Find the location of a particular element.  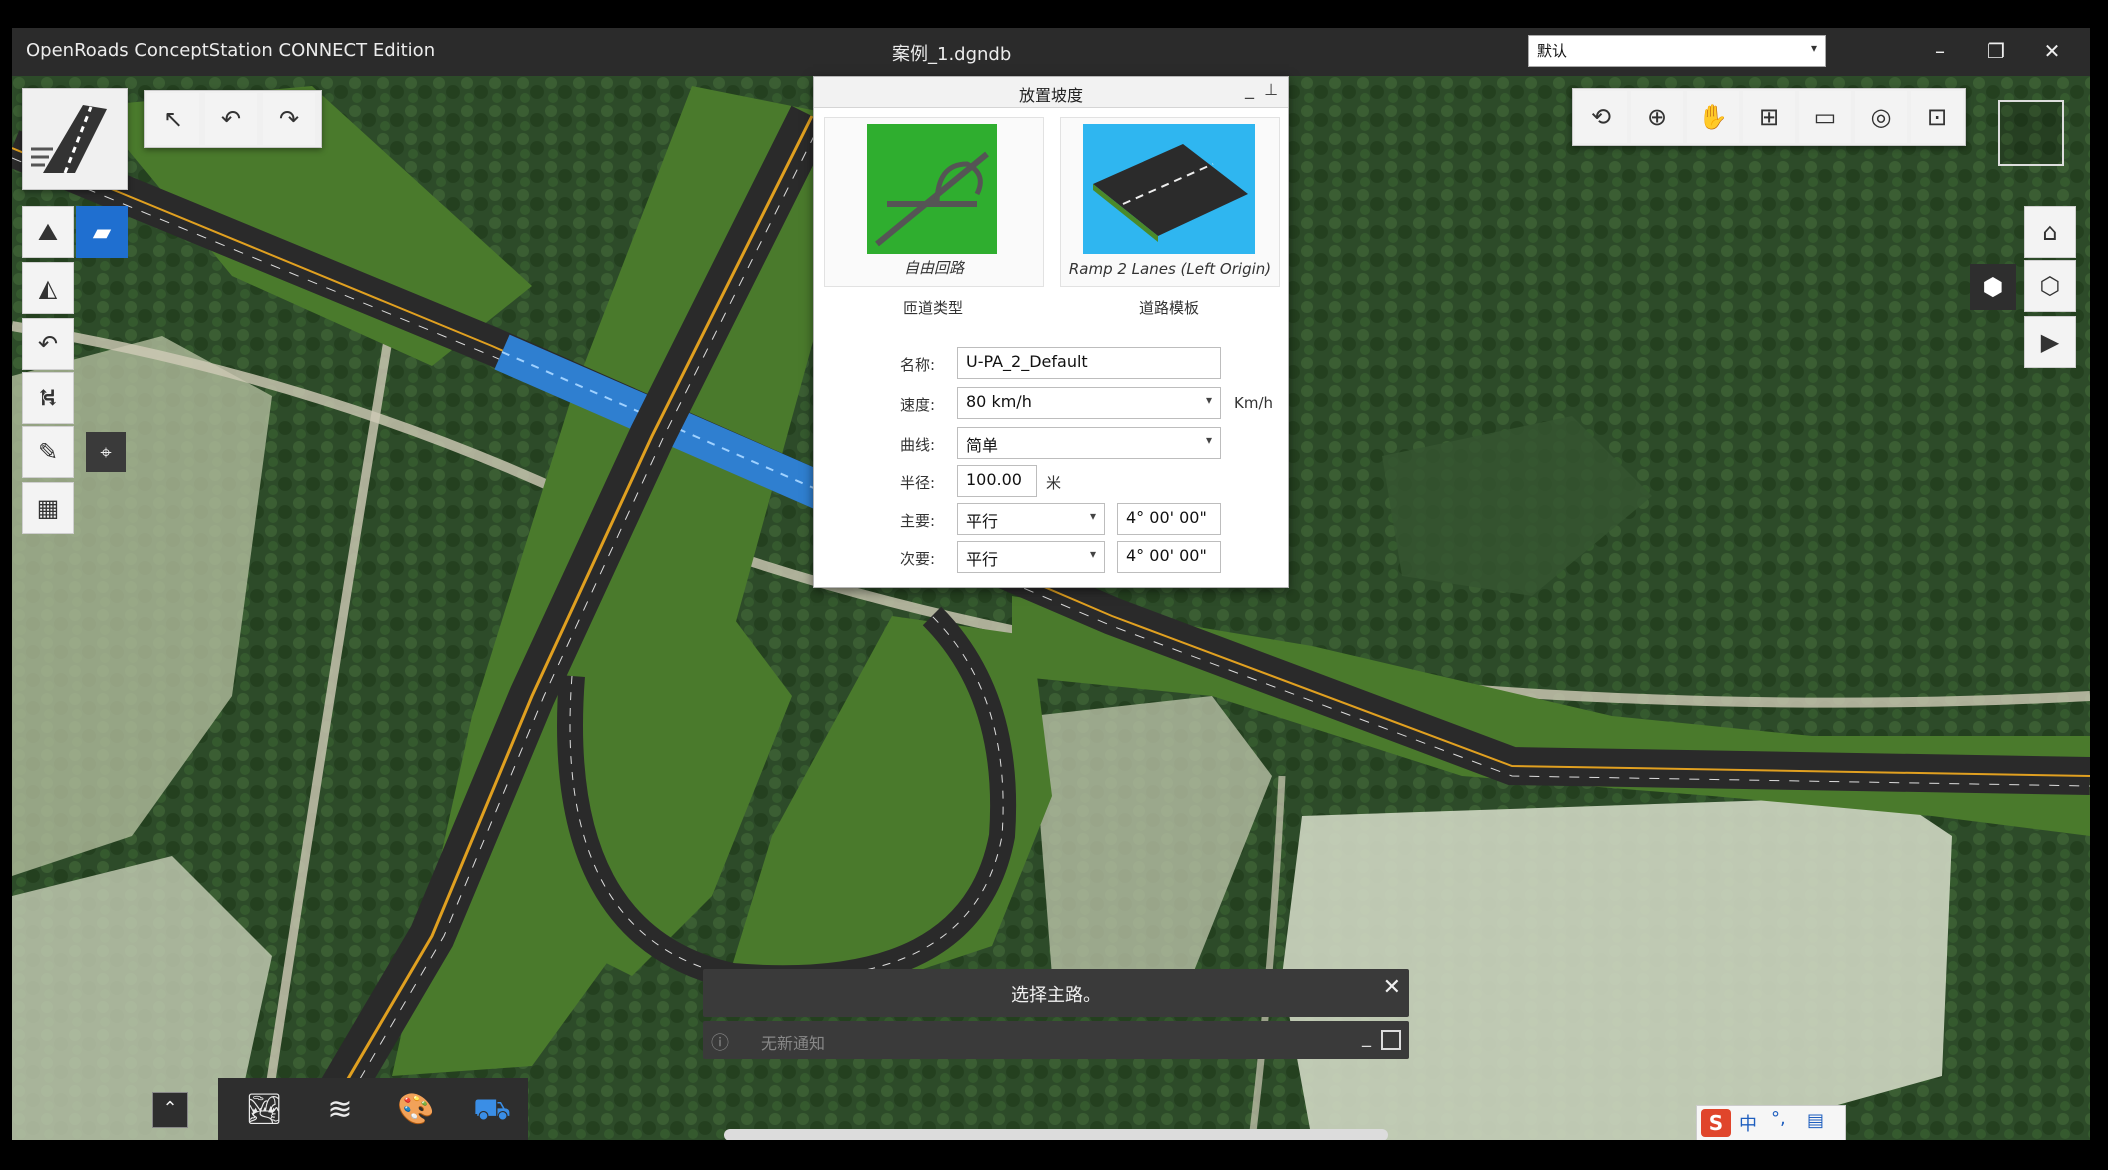

road-design-icon: ⛟ is located at coordinates (492, 1110).